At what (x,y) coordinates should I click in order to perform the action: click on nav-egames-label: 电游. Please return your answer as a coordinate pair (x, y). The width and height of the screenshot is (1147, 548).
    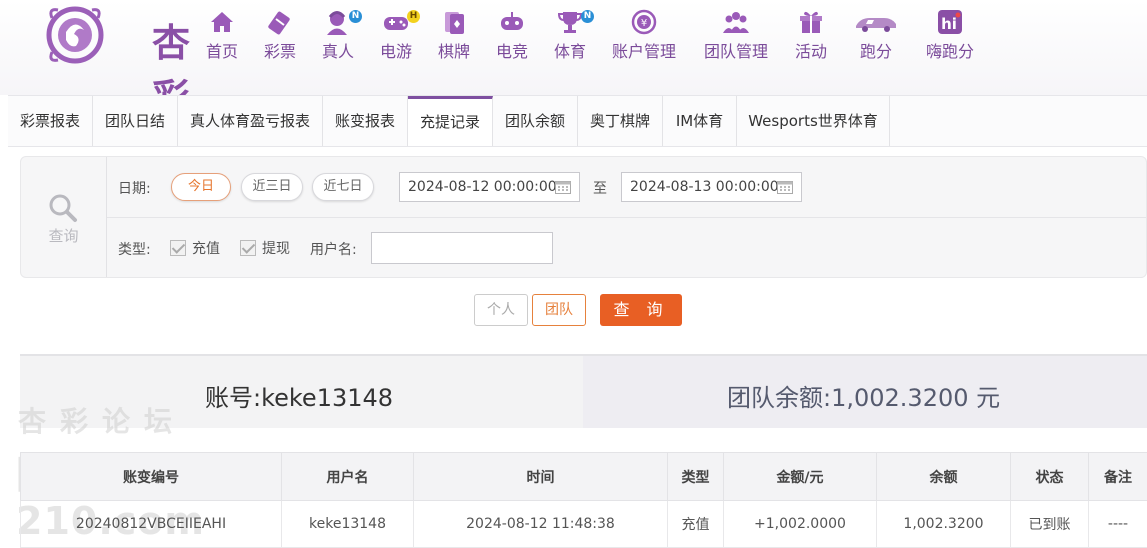
    Looking at the image, I should click on (395, 51).